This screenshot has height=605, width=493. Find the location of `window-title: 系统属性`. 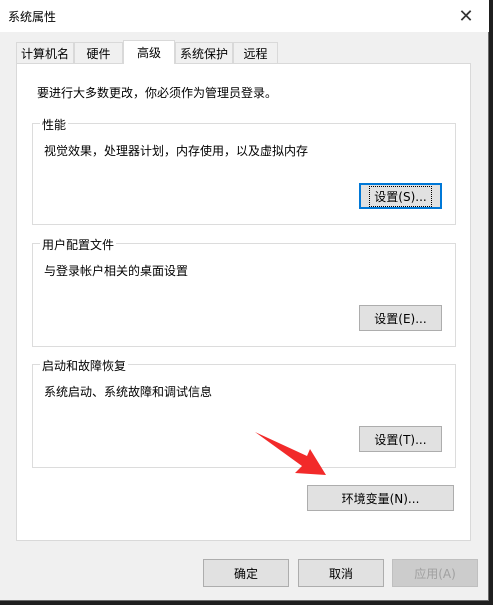

window-title: 系统属性 is located at coordinates (32, 17).